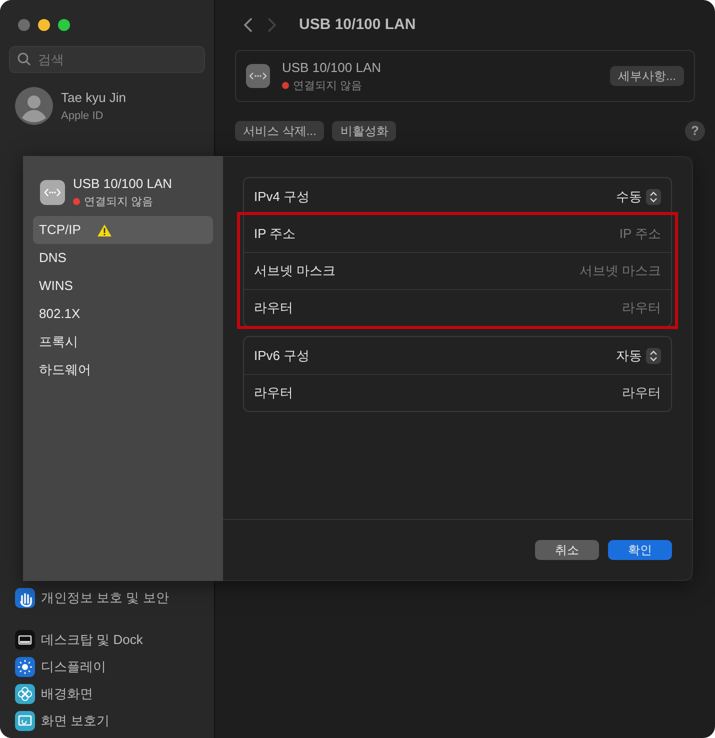 This screenshot has width=715, height=738. I want to click on sidebar-tab: 하드웨어, so click(123, 370).